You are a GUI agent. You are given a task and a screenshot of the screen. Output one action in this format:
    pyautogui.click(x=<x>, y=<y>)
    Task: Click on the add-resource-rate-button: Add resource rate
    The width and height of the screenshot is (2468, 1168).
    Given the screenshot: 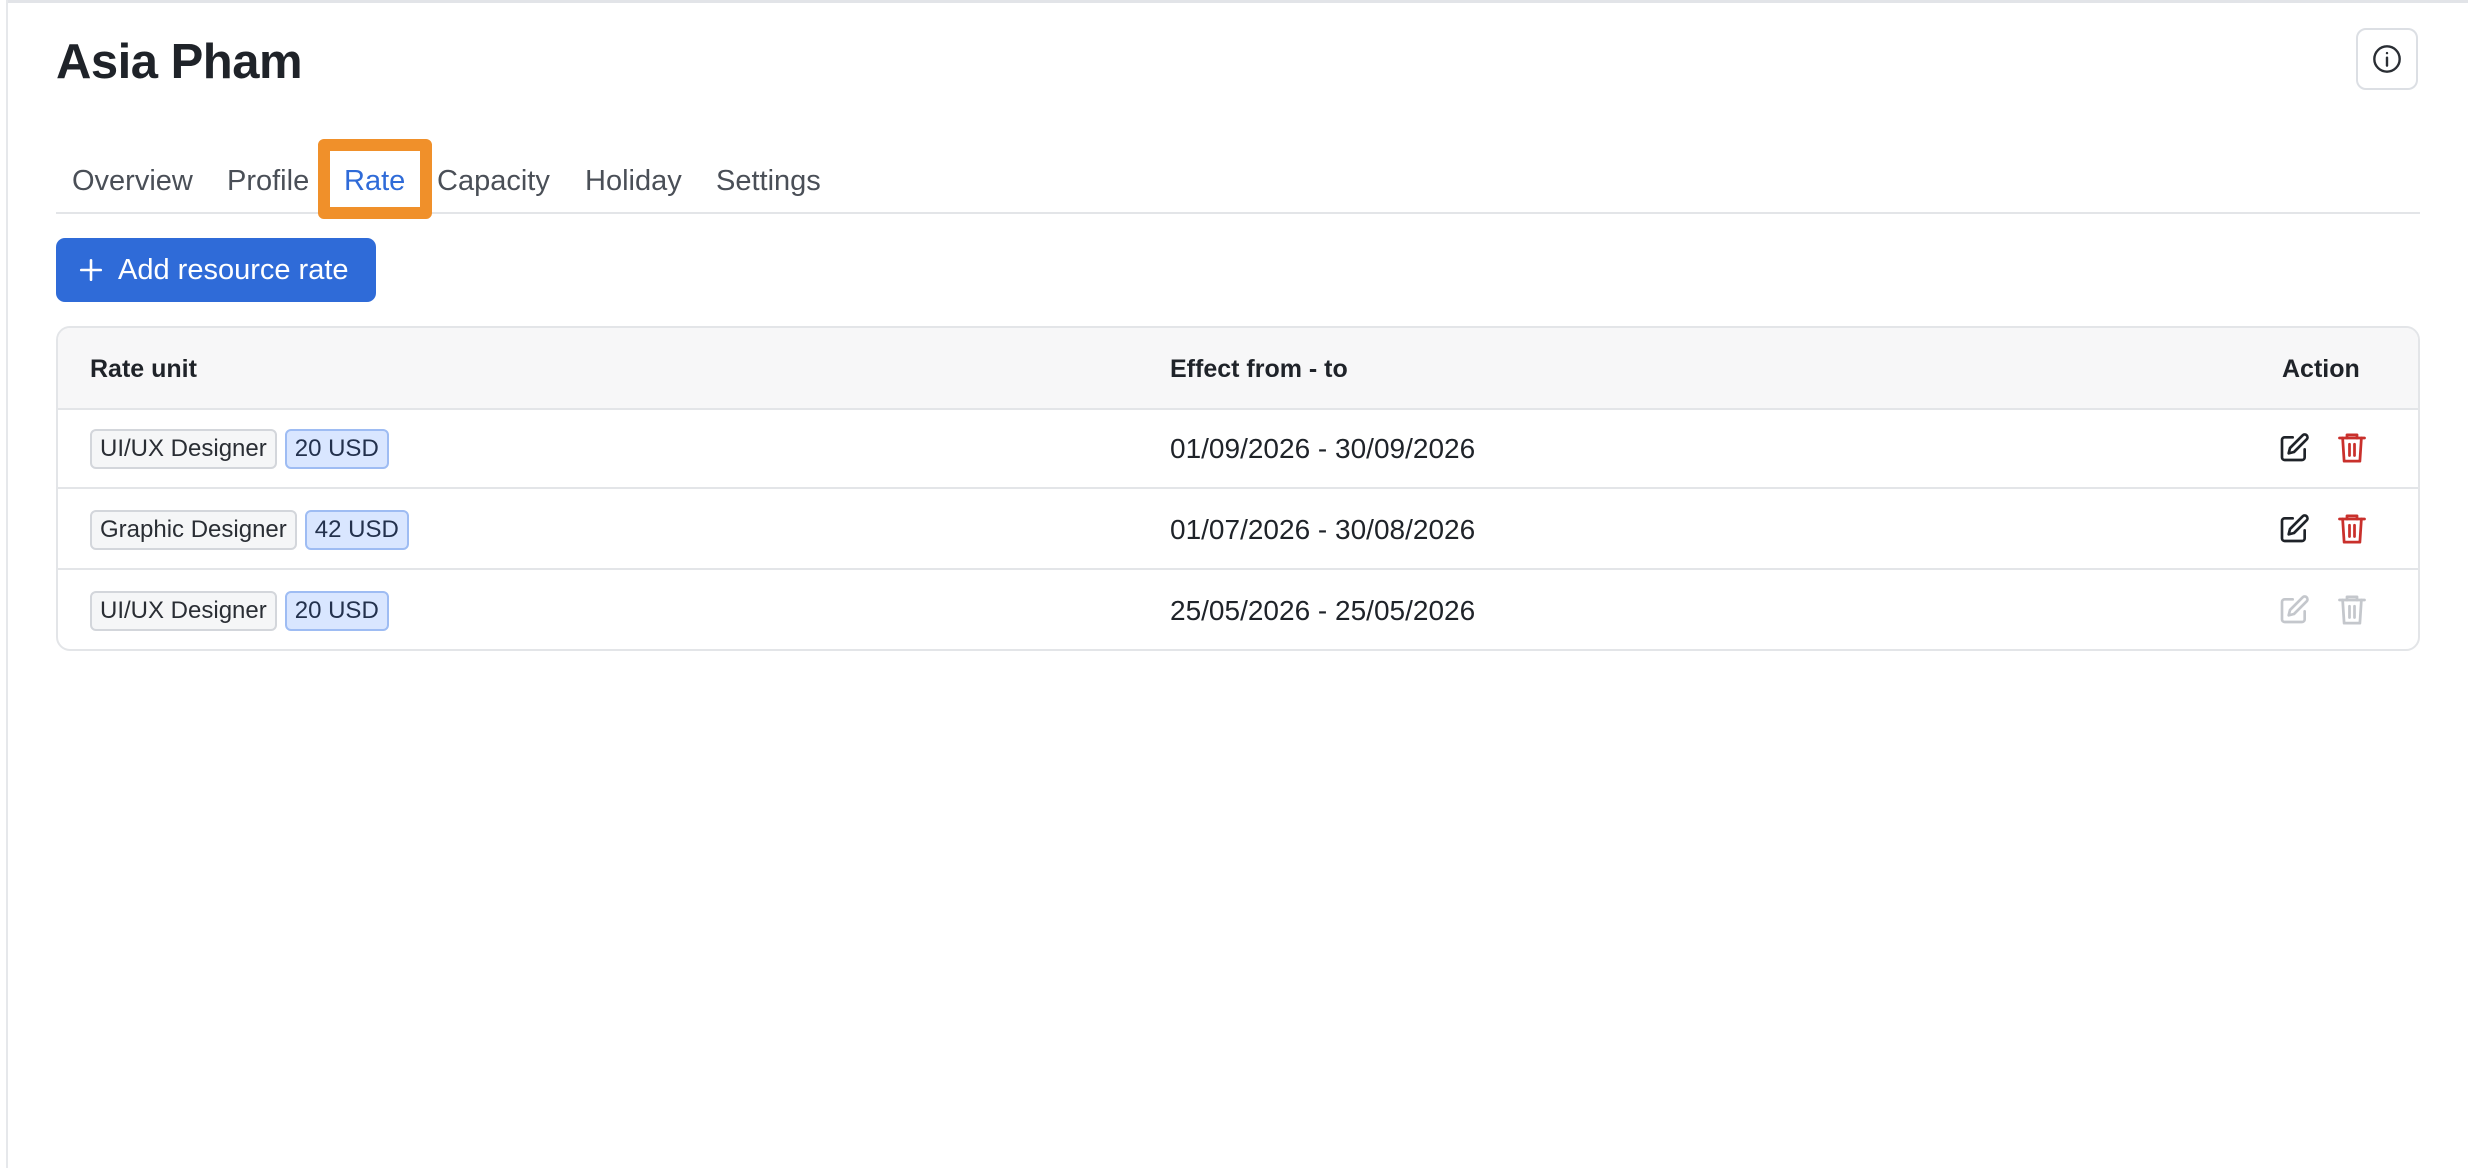 What is the action you would take?
    pyautogui.click(x=216, y=270)
    